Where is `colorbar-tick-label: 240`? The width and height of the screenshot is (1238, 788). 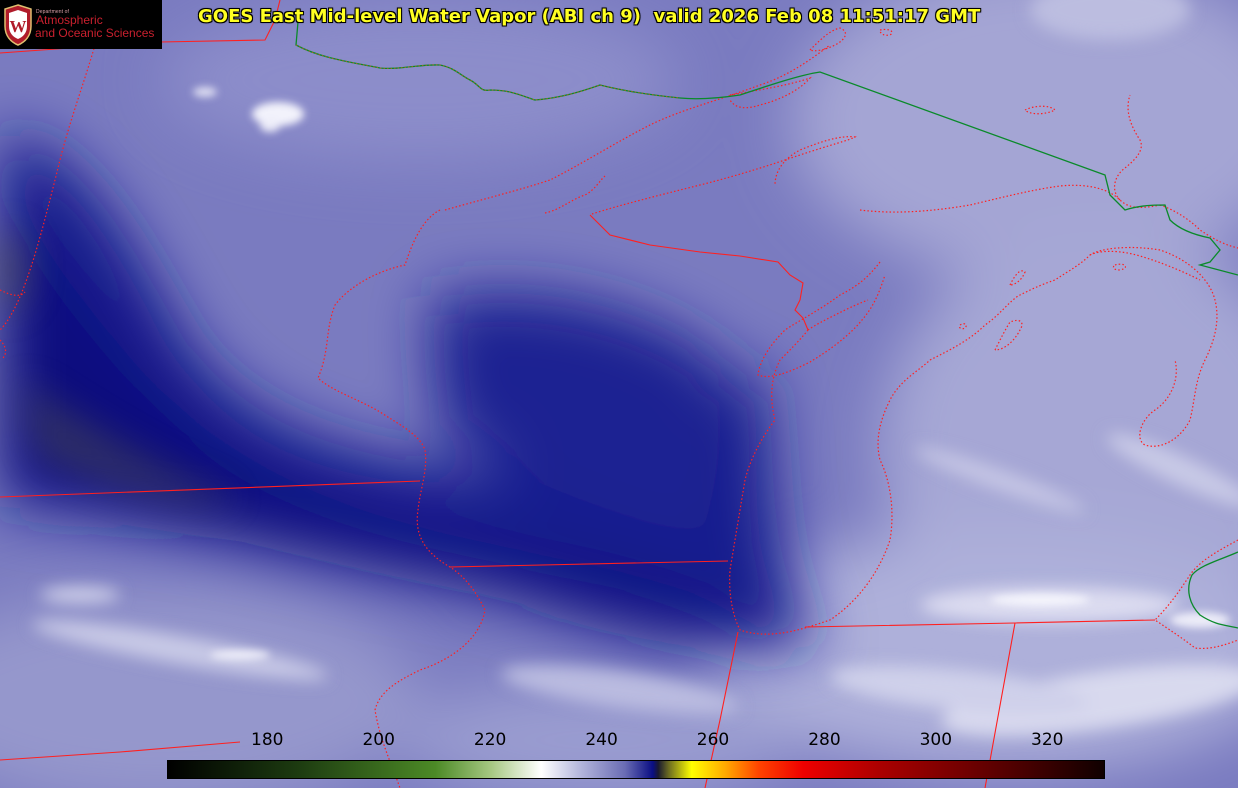
colorbar-tick-label: 240 is located at coordinates (601, 740).